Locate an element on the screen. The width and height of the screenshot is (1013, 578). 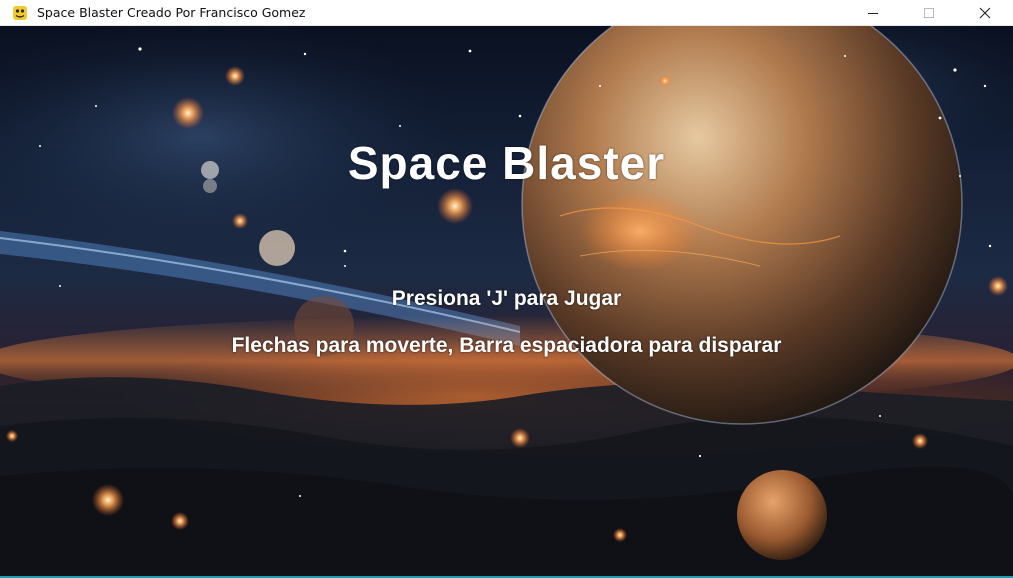
close-button is located at coordinates (985, 13).